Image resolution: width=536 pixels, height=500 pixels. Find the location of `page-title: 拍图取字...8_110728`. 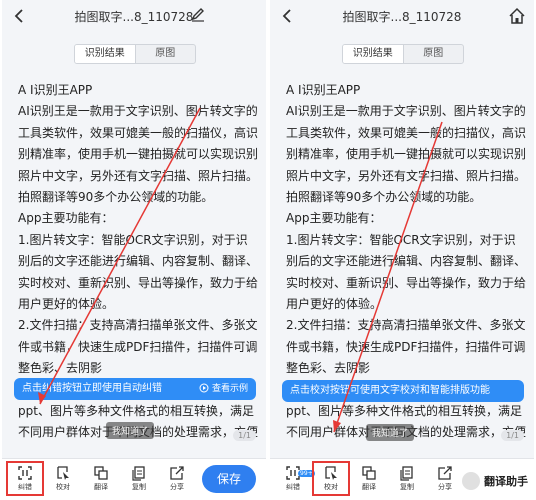

page-title: 拍图取字...8_110728 is located at coordinates (402, 17).